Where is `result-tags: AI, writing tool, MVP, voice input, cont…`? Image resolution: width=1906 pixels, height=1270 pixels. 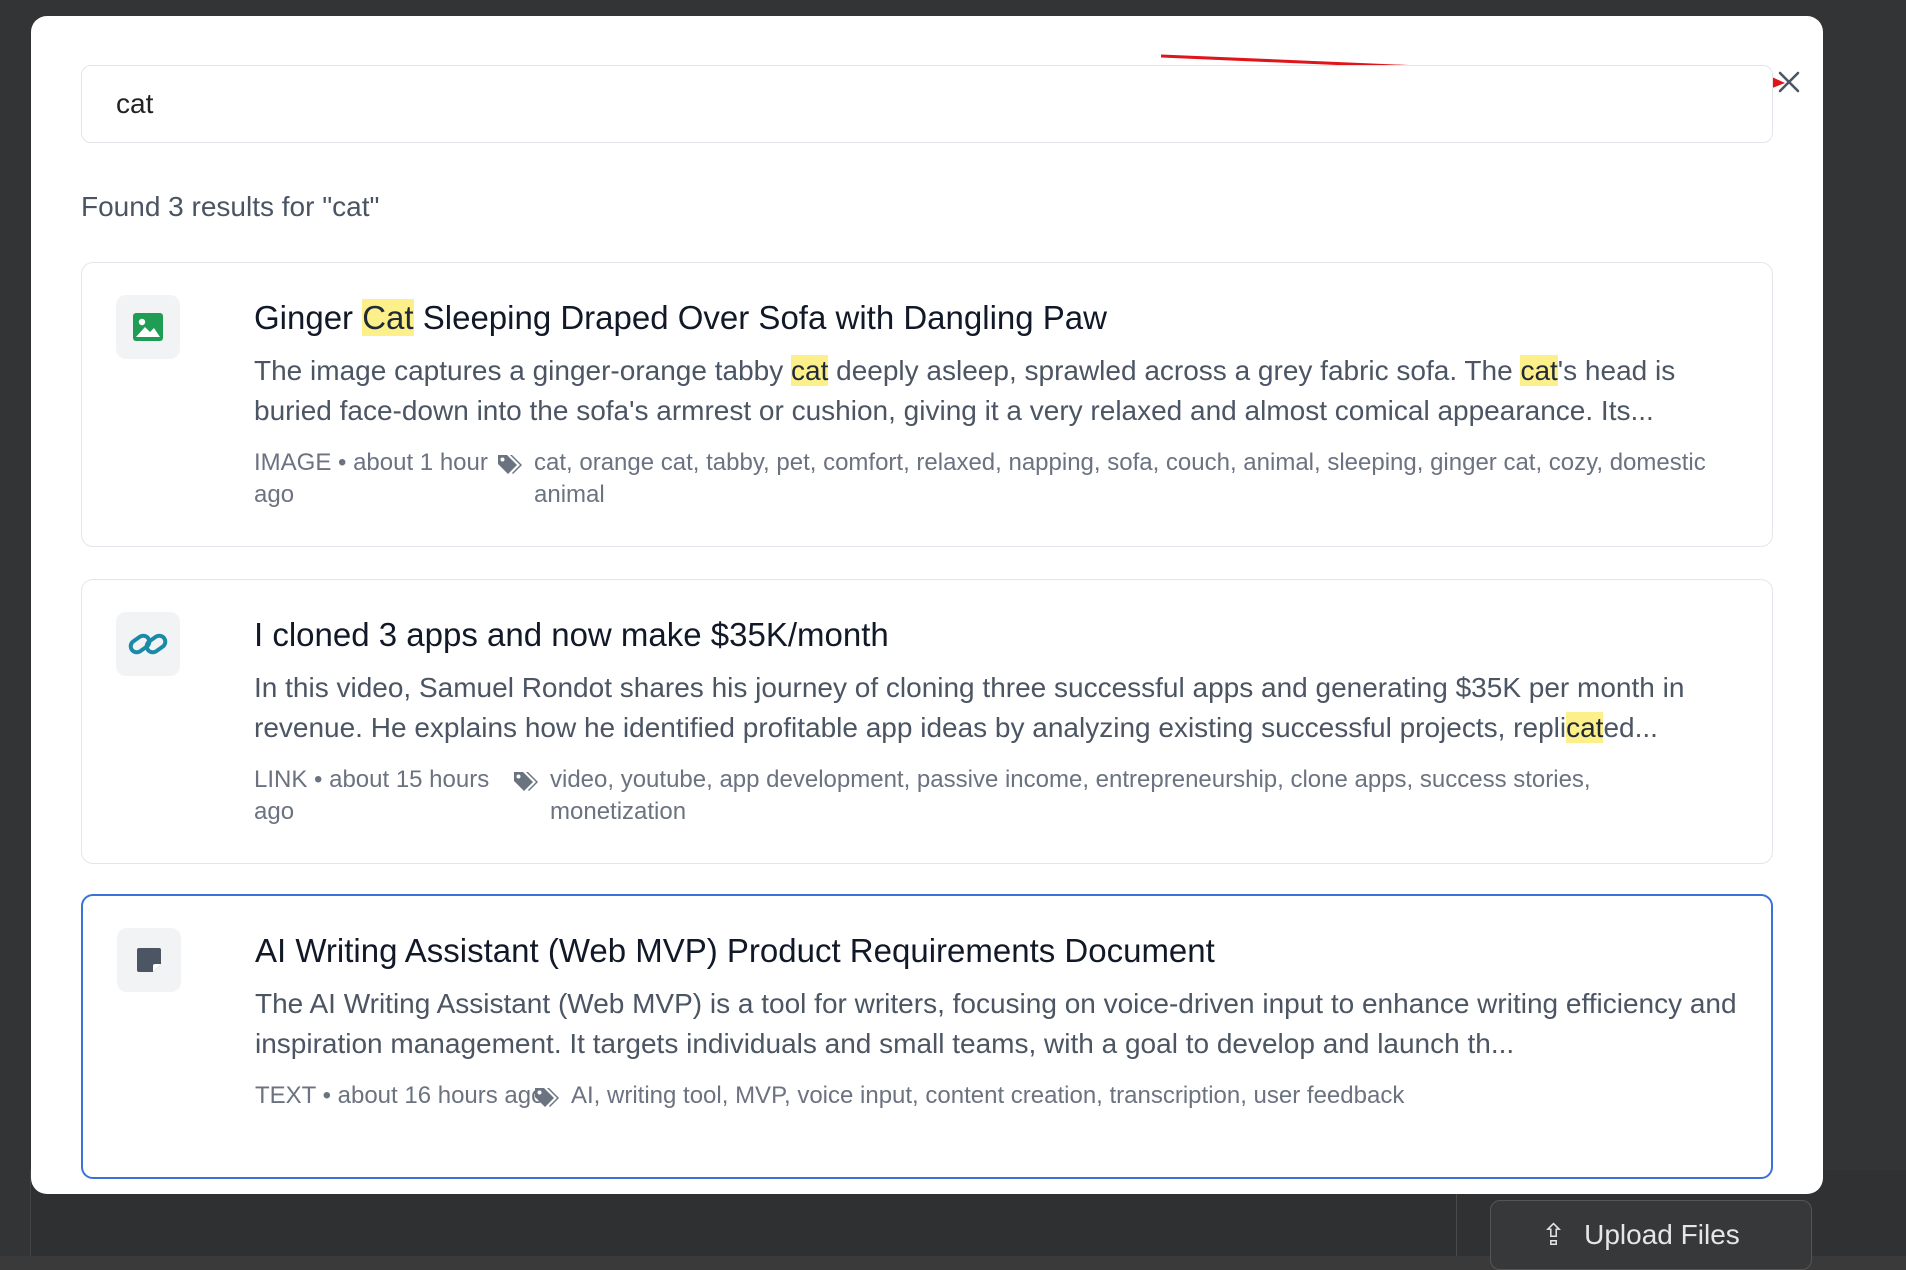
result-tags: AI, writing tool, MVP, voice input, cont… is located at coordinates (1127, 1096).